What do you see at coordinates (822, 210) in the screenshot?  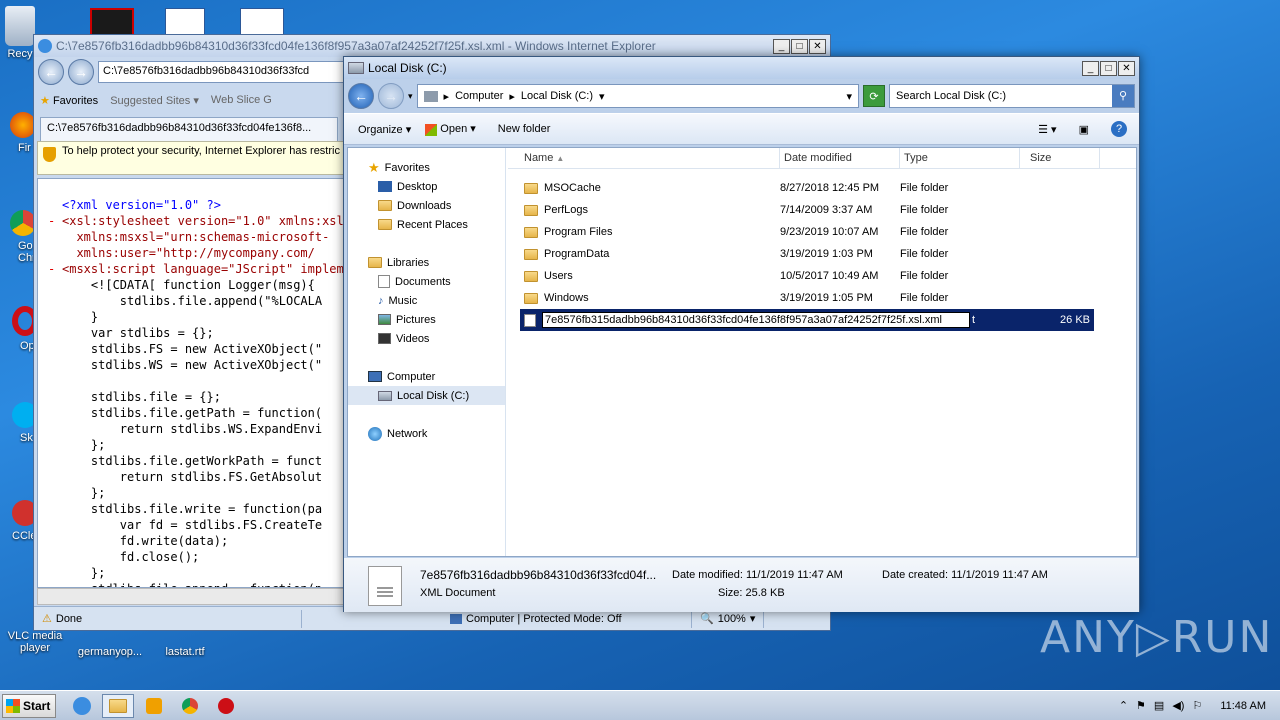 I see `table-row: PerfLogs 7/14/2009 3:37 AM File folder` at bounding box center [822, 210].